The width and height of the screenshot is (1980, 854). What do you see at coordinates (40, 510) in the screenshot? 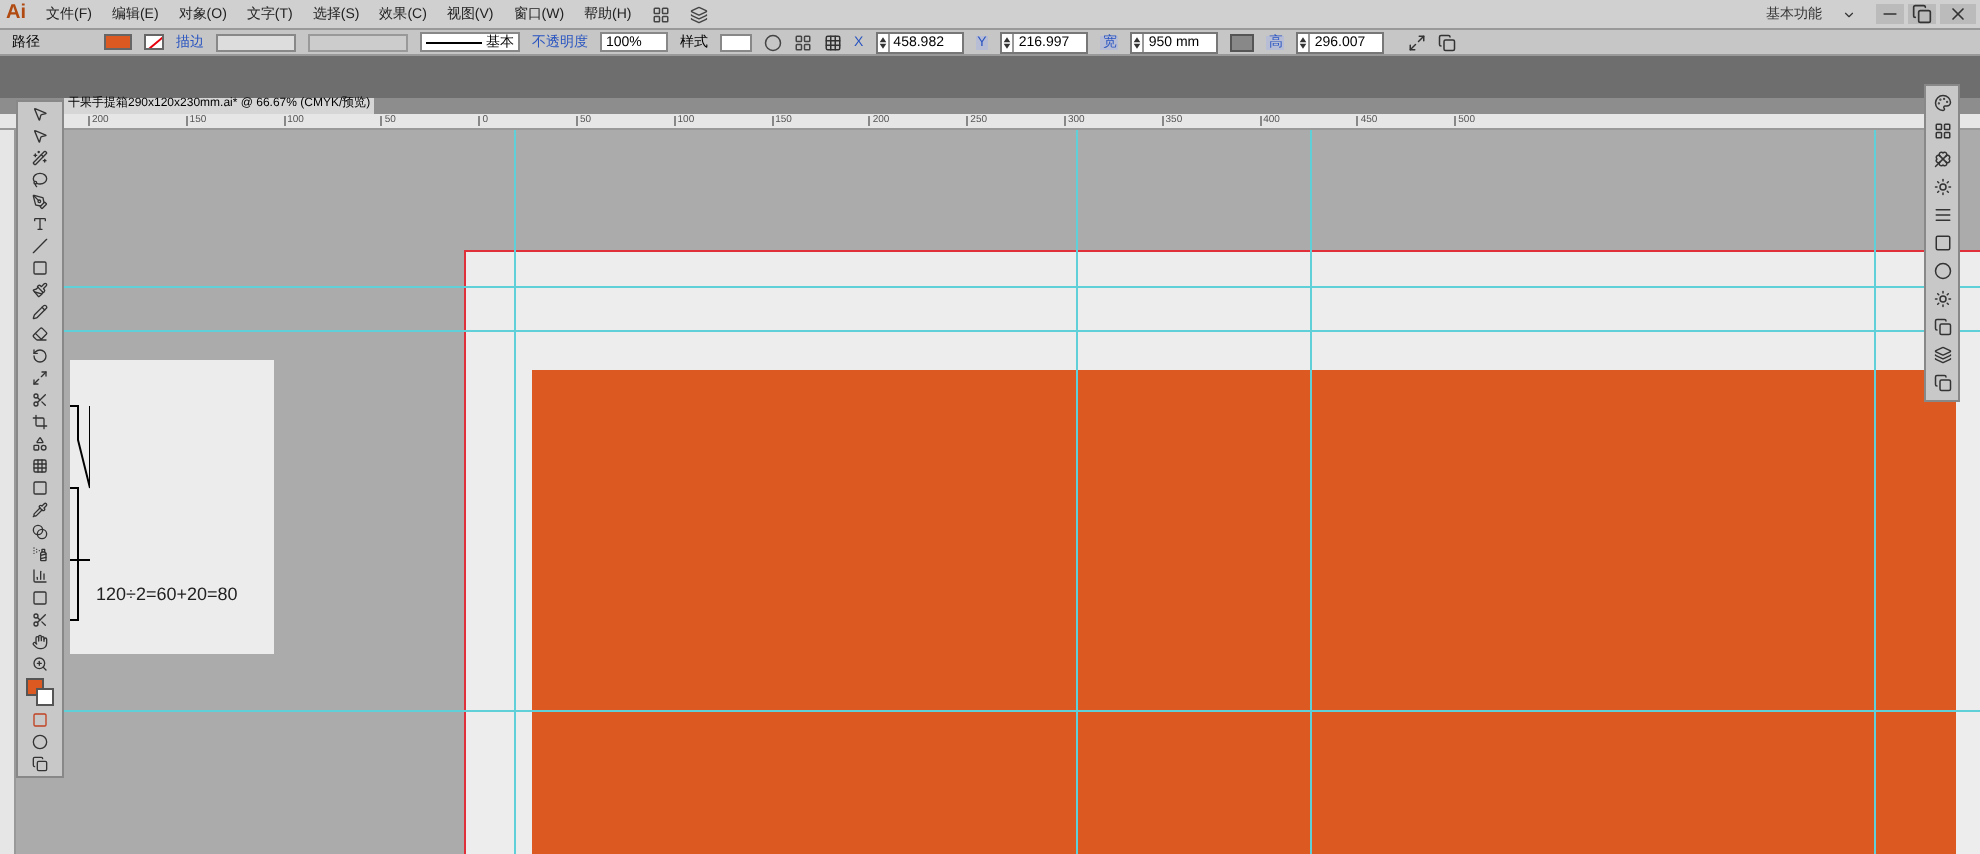
I see `eyedropper-icon` at bounding box center [40, 510].